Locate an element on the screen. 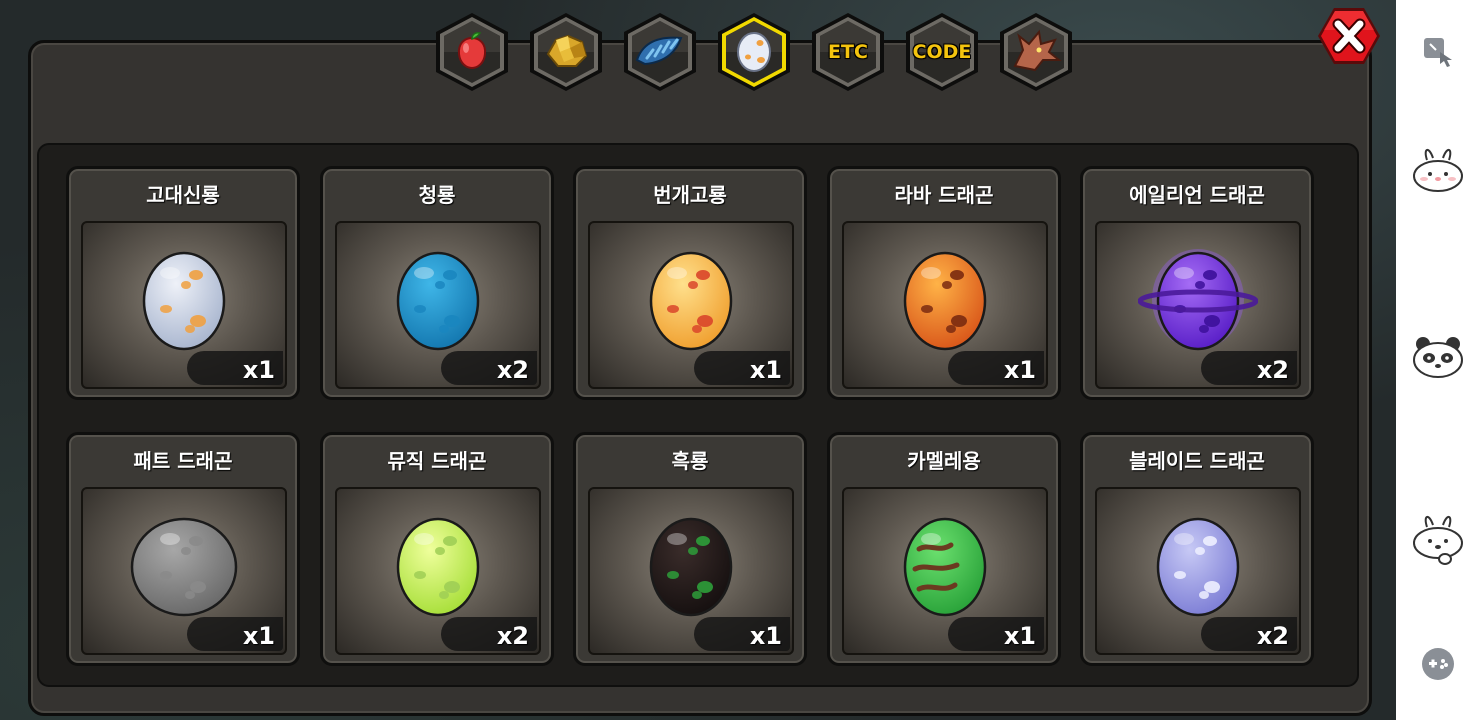  tab-code-label: CODE is located at coordinates (942, 52).